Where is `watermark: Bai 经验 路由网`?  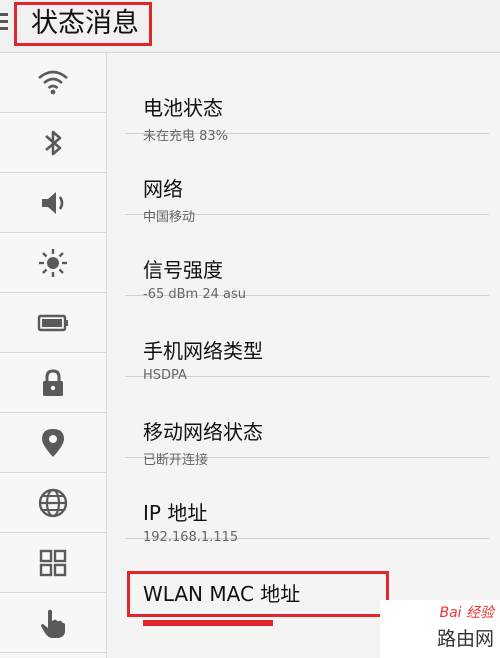
watermark: Bai 经验 路由网 is located at coordinates (440, 629).